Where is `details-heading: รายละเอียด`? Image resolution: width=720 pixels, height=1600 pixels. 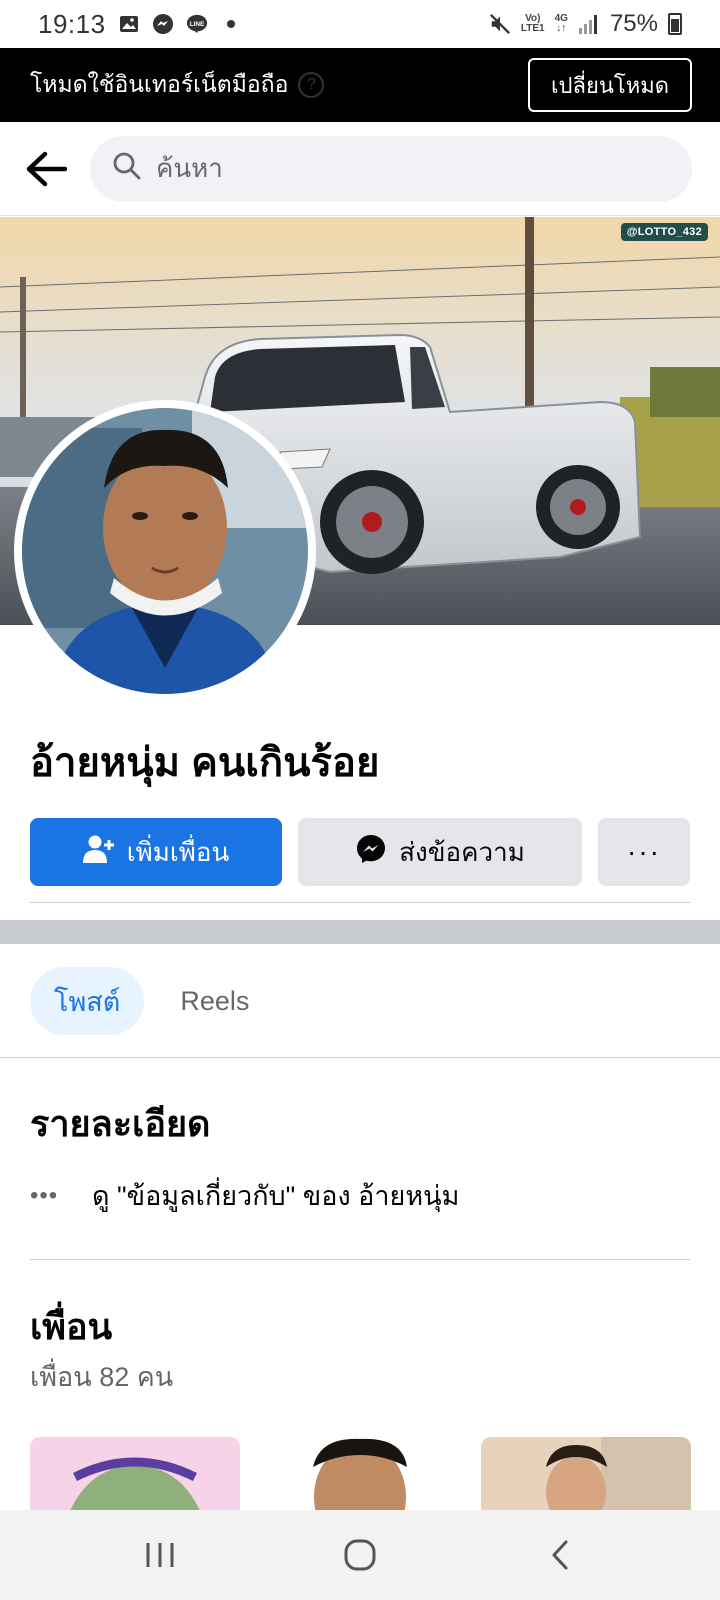 details-heading: รายละเอียด is located at coordinates (120, 1123).